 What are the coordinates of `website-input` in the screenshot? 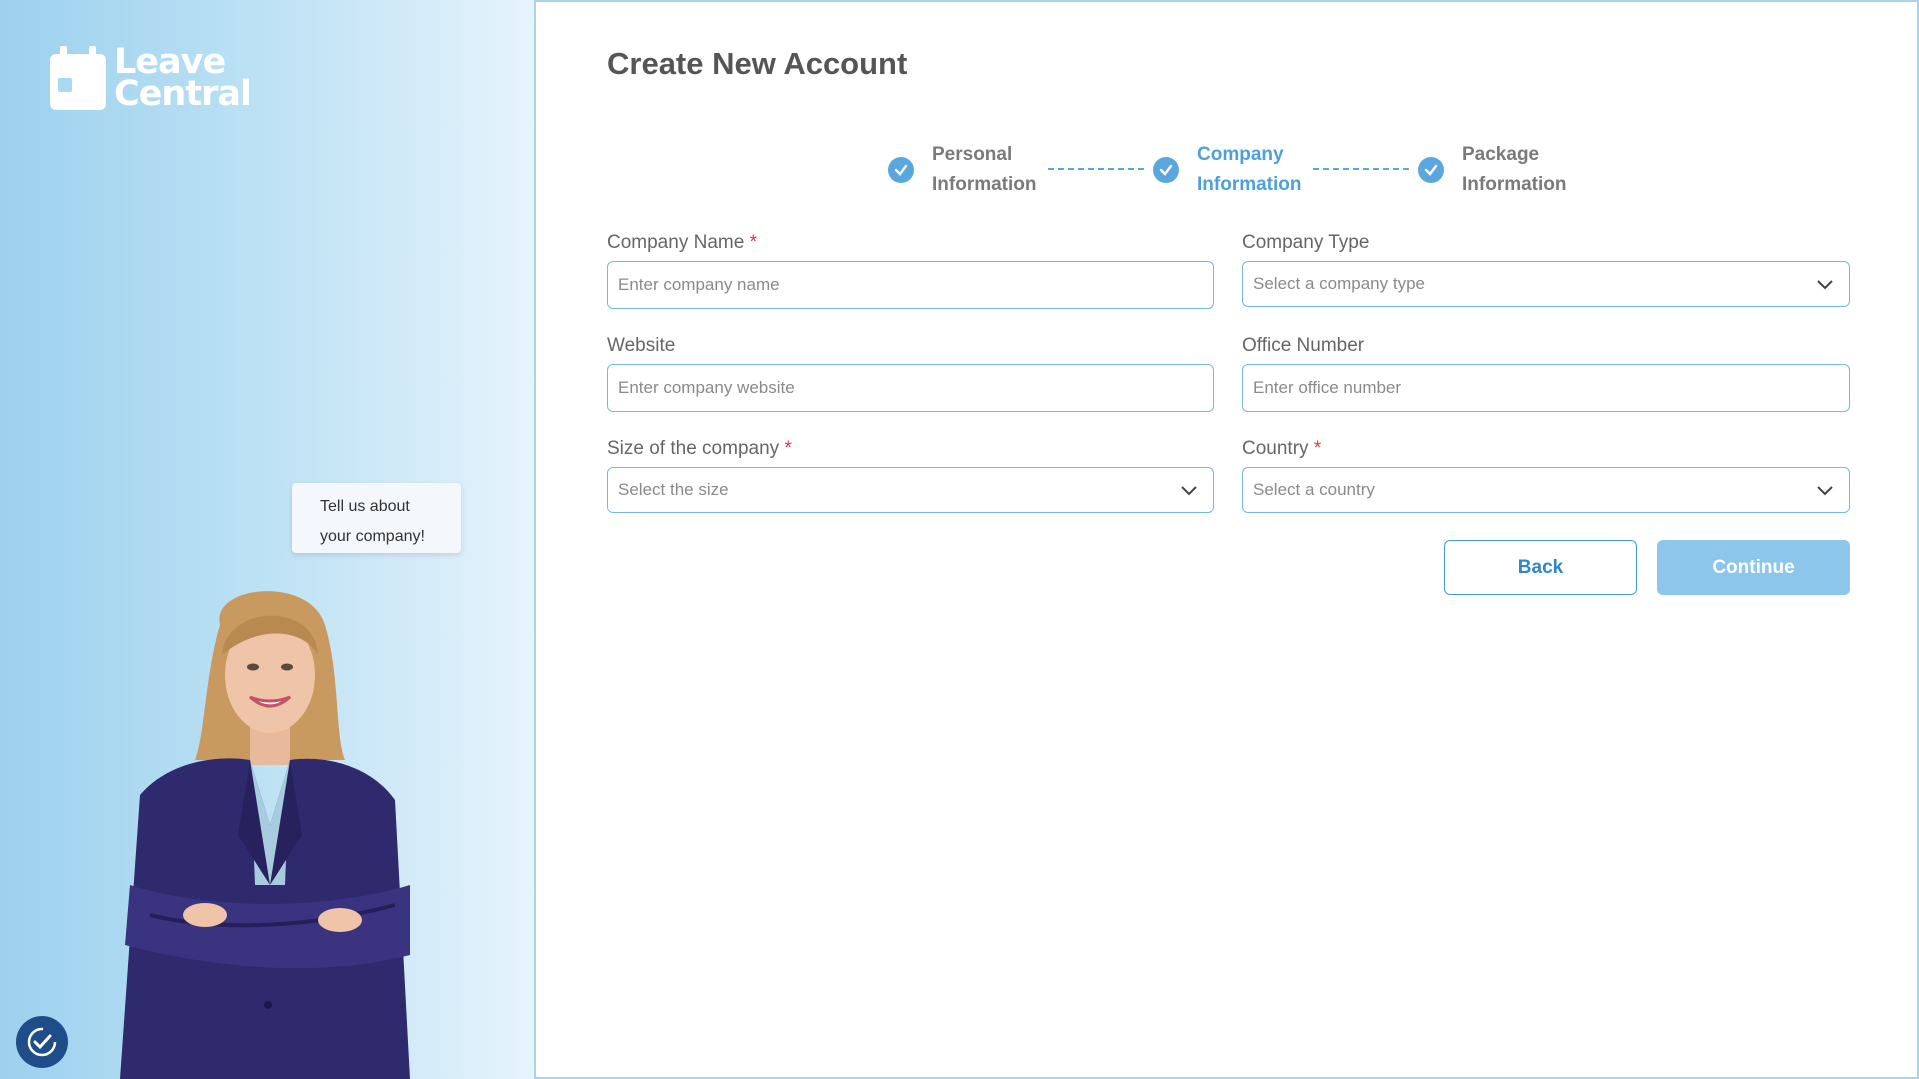 It's located at (910, 388).